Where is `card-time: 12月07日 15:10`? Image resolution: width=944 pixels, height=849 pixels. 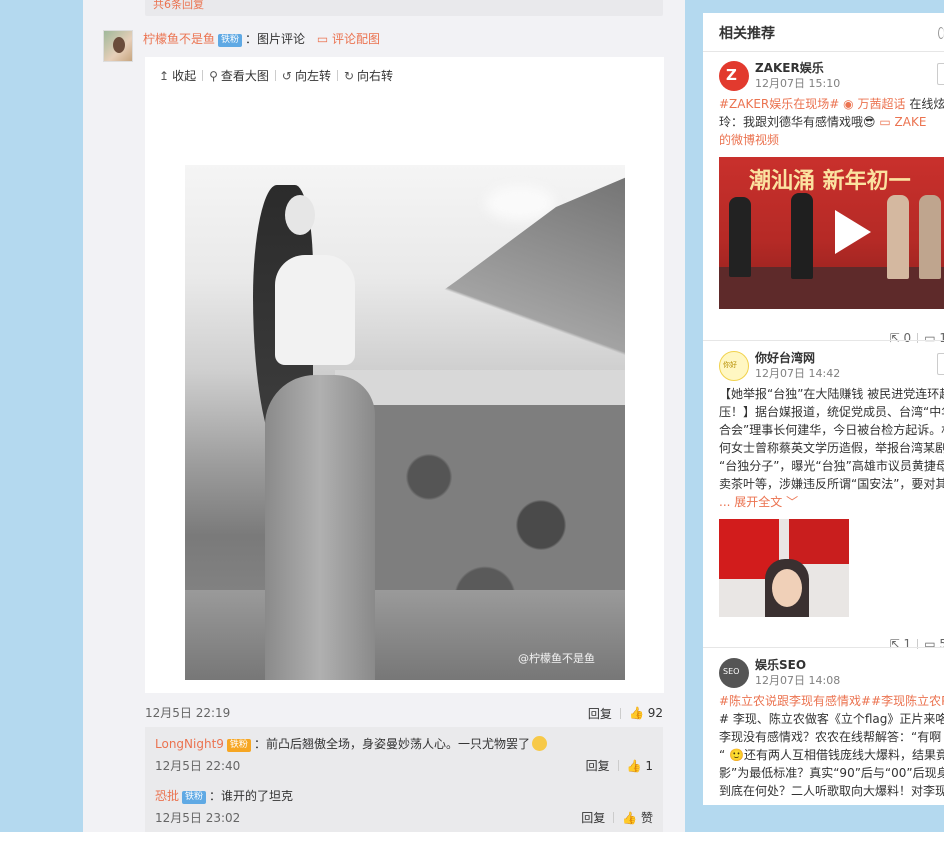 card-time: 12月07日 15:10 is located at coordinates (798, 83).